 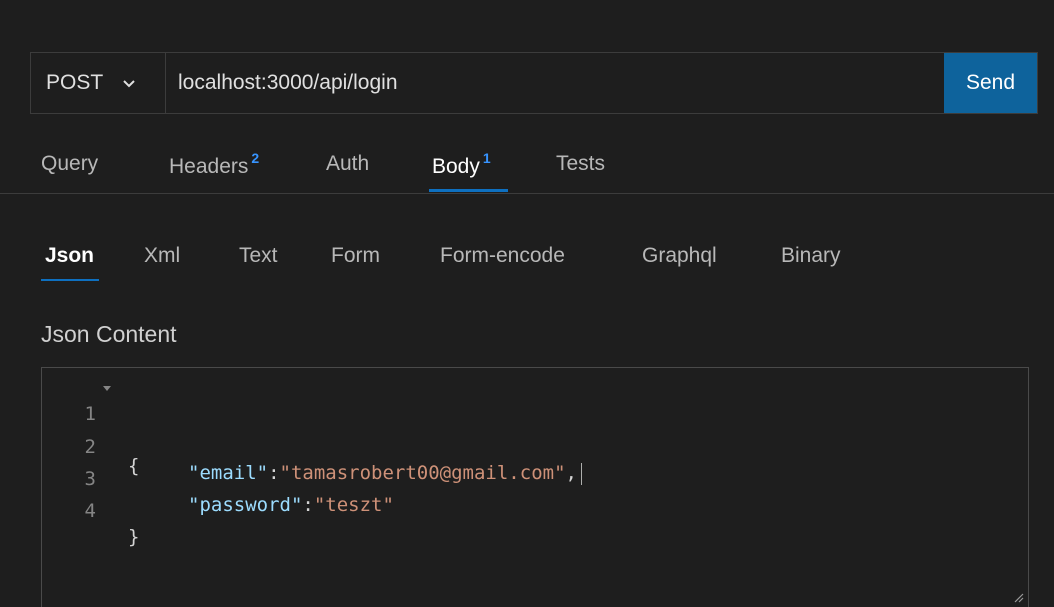 I want to click on fold-arrow-icon, so click(x=107, y=388).